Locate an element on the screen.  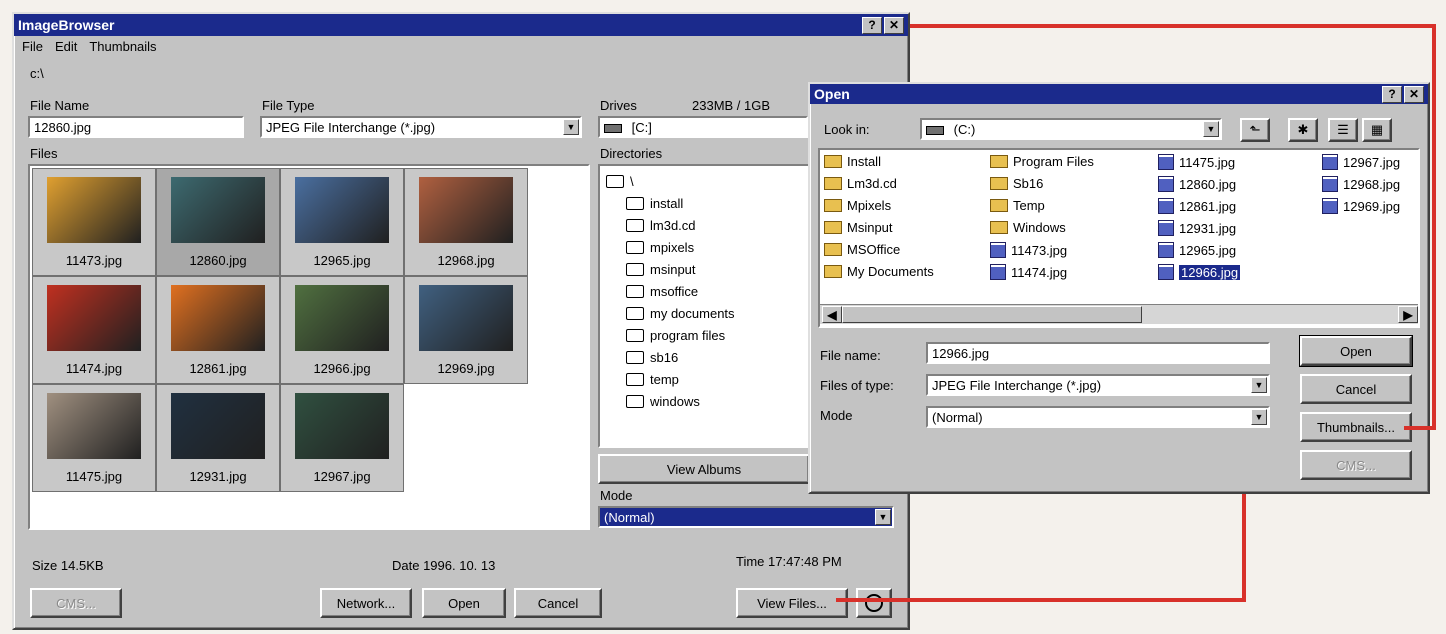
browser-titlebar: ImageBrowser ? ✕ is located at coordinates (461, 25).